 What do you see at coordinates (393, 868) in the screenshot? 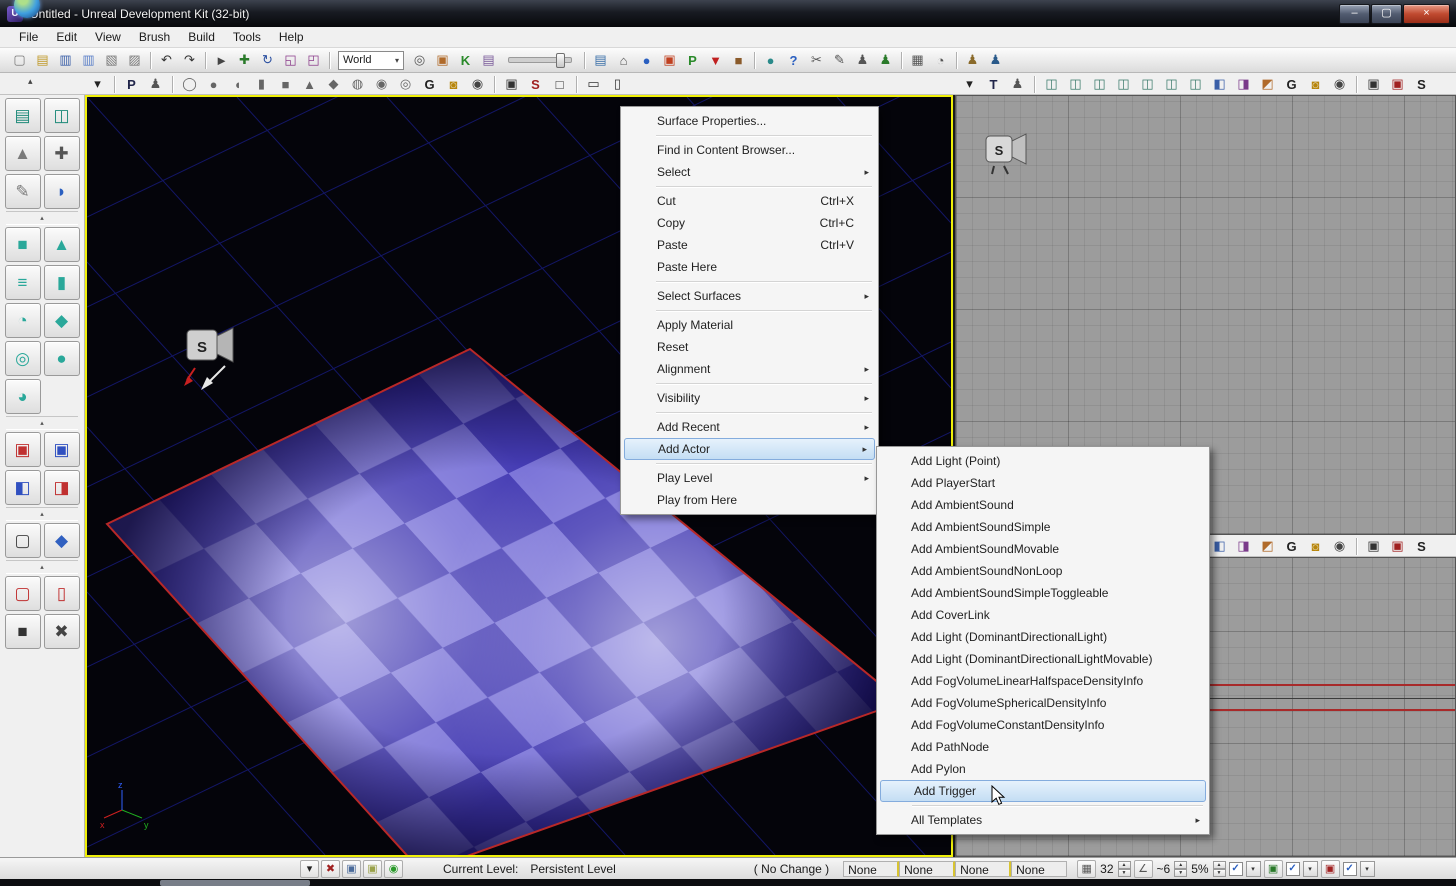
I see `network-status-icon: ◉` at bounding box center [393, 868].